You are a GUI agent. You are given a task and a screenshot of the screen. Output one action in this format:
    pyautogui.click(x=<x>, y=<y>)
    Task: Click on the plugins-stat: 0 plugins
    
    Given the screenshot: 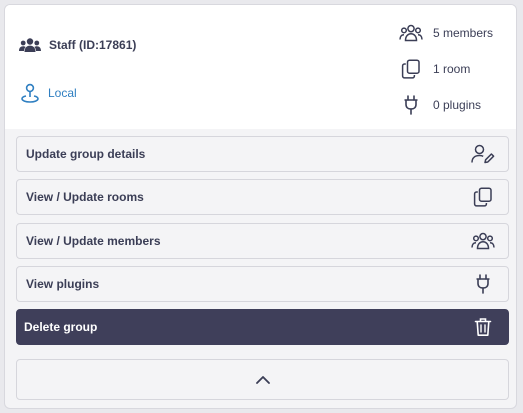 What is the action you would take?
    pyautogui.click(x=440, y=105)
    